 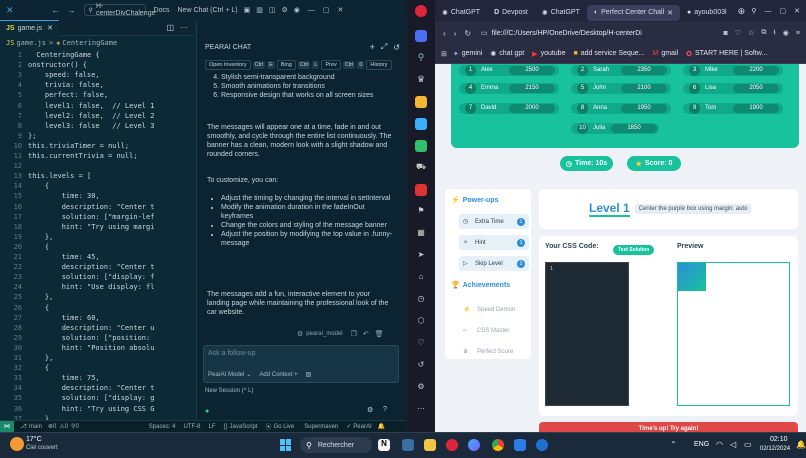 I want to click on tab-chatgpt-2: ✺ ChatGPT, so click(x=561, y=13).